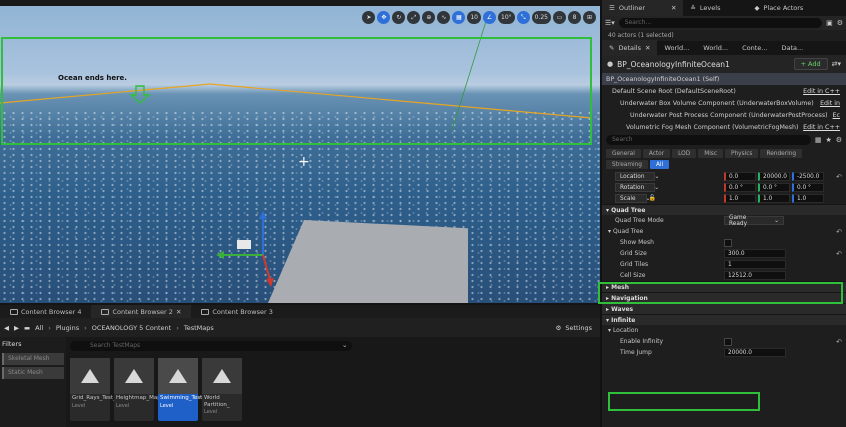 This screenshot has width=846, height=427. Describe the element at coordinates (755, 264) in the screenshot. I see `grid-tiles-field: 1` at that location.